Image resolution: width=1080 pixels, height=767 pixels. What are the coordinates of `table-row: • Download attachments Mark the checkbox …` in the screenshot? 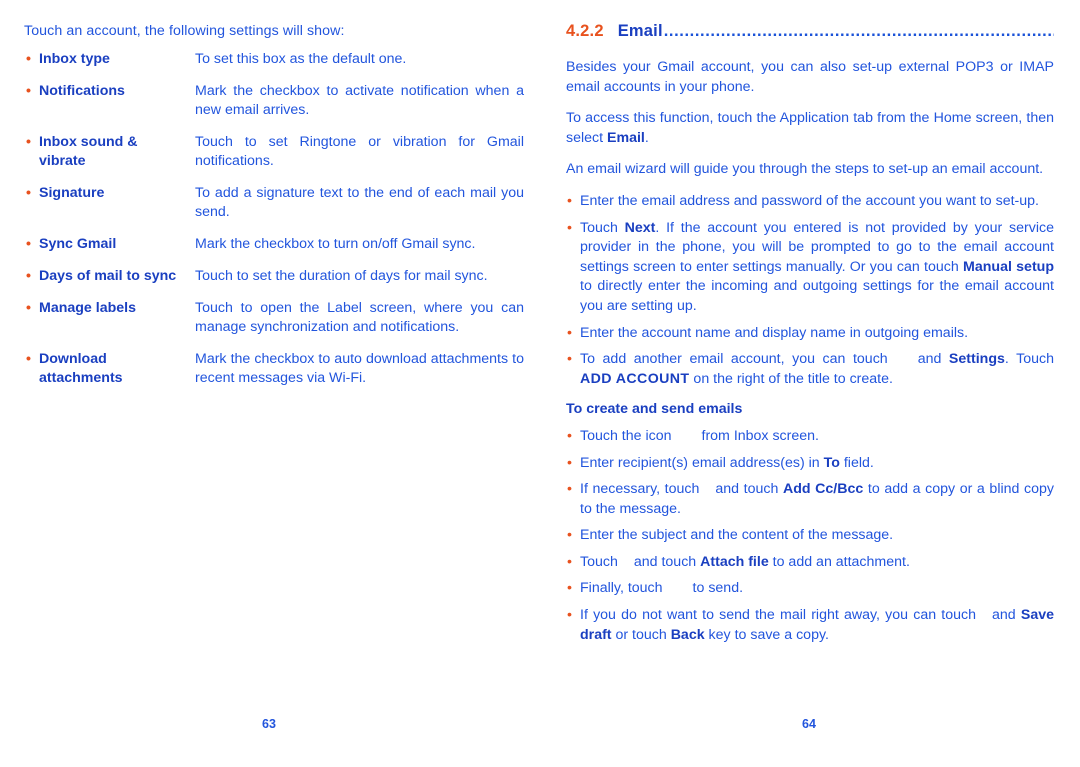 It's located at (274, 375).